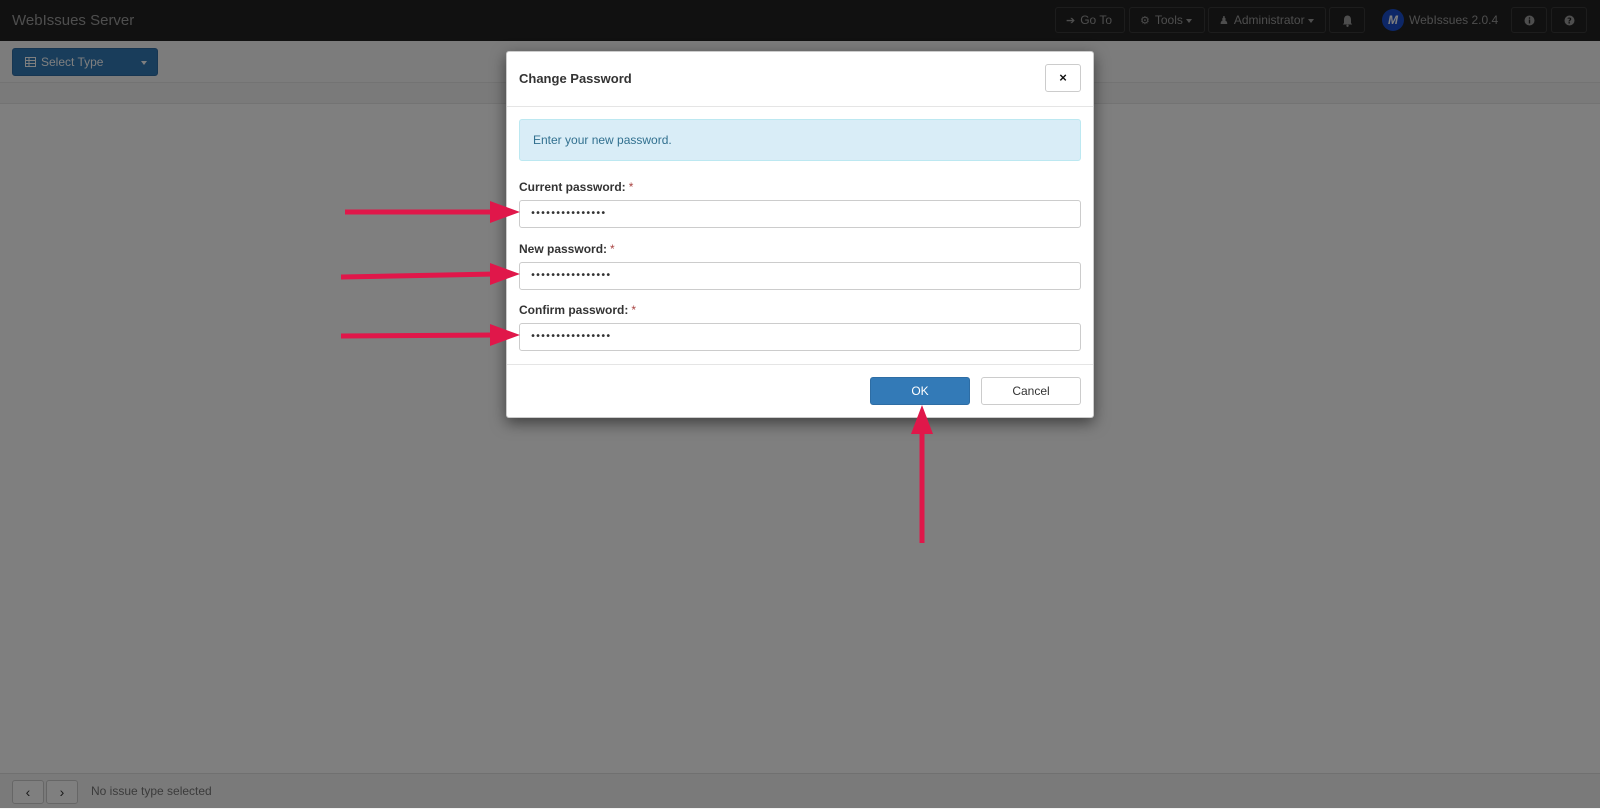 Image resolution: width=1600 pixels, height=809 pixels. I want to click on current-password-label: Current password: *, so click(576, 187).